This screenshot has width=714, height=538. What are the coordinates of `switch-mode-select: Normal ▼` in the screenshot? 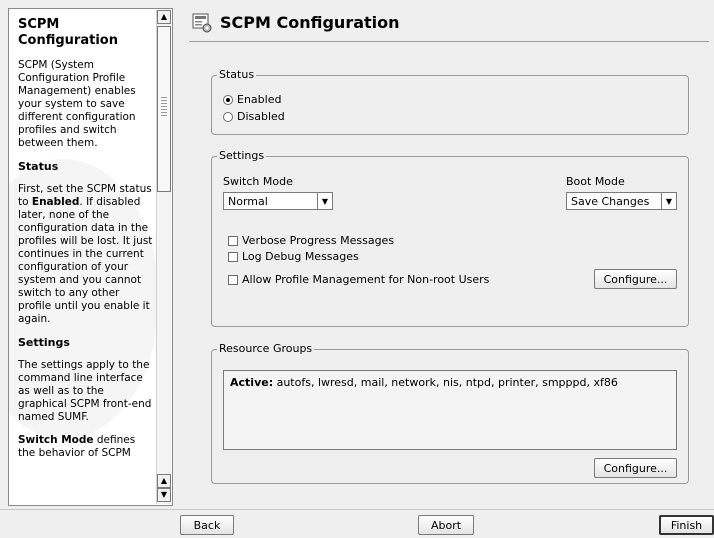 It's located at (278, 201).